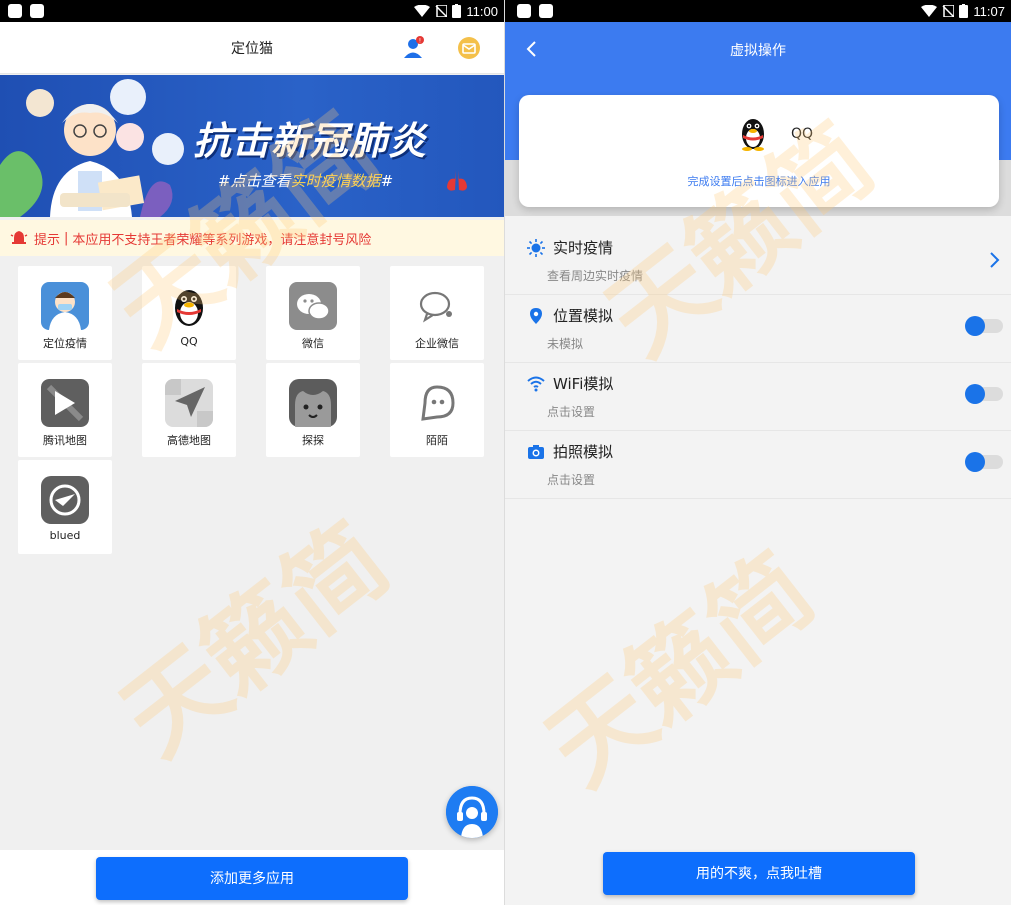 The image size is (1011, 905). Describe the element at coordinates (437, 440) in the screenshot. I see `app-label: 陌陌` at that location.